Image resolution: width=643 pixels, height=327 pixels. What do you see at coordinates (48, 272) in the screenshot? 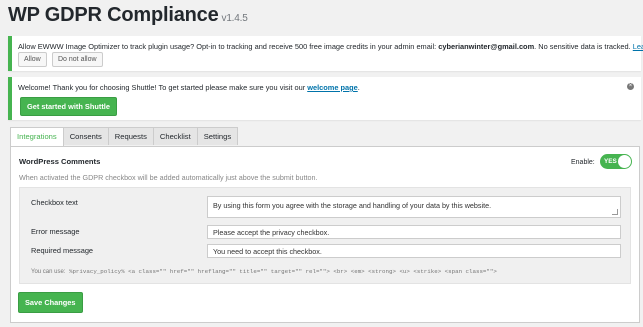
I see `help-prefix: You can use:` at bounding box center [48, 272].